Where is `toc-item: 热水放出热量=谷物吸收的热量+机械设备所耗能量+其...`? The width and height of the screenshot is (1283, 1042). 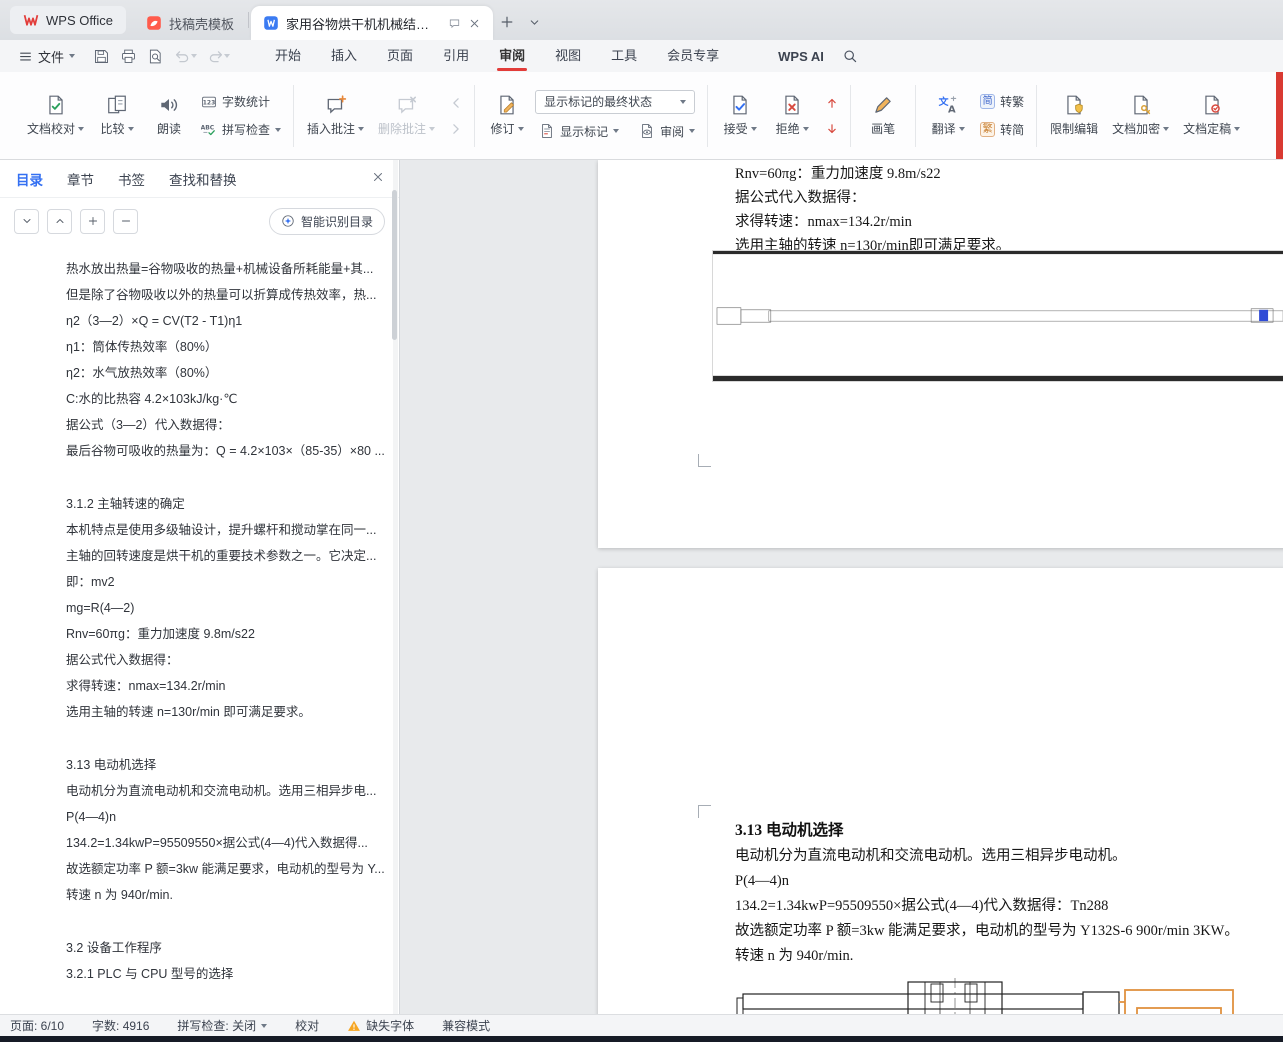
toc-item: 热水放出热量=谷物吸收的热量+机械设备所耗能量+其... is located at coordinates (202, 269).